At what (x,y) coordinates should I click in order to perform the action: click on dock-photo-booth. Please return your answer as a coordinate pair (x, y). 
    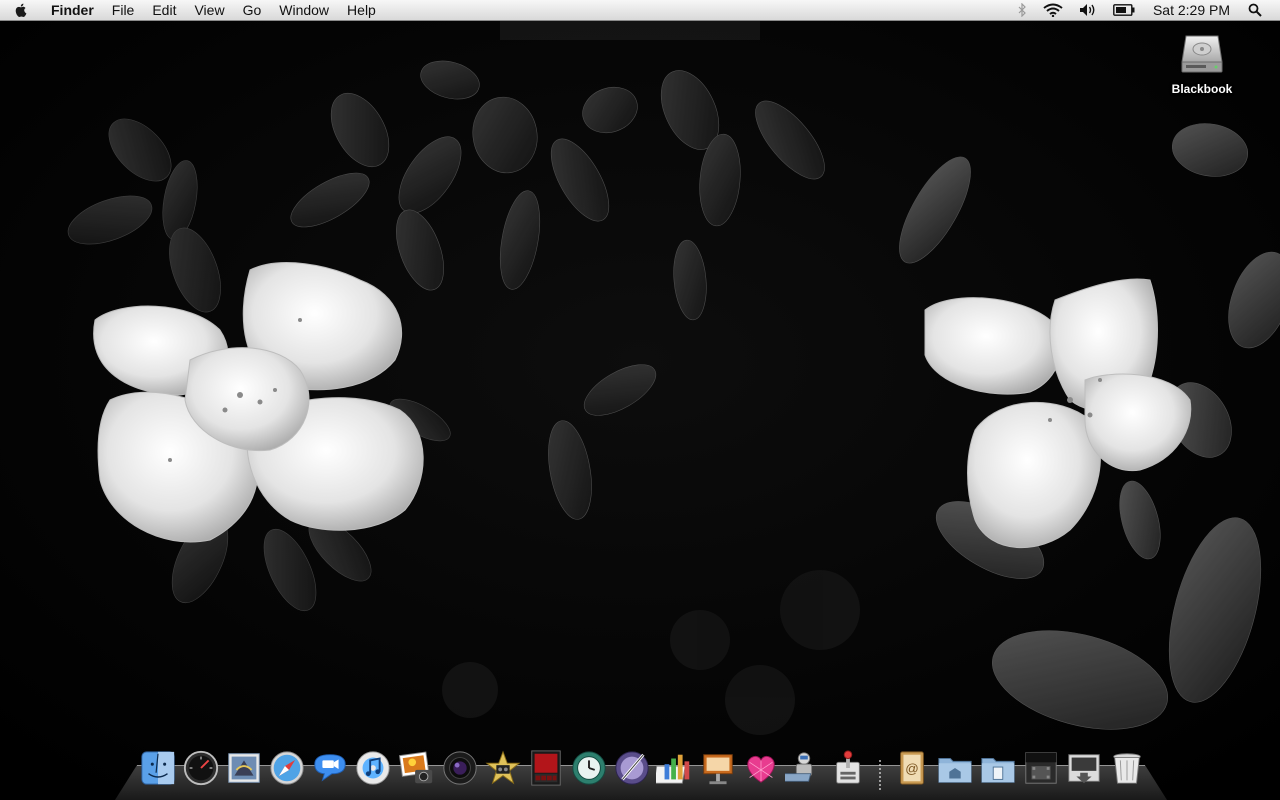
    Looking at the image, I should click on (460, 768).